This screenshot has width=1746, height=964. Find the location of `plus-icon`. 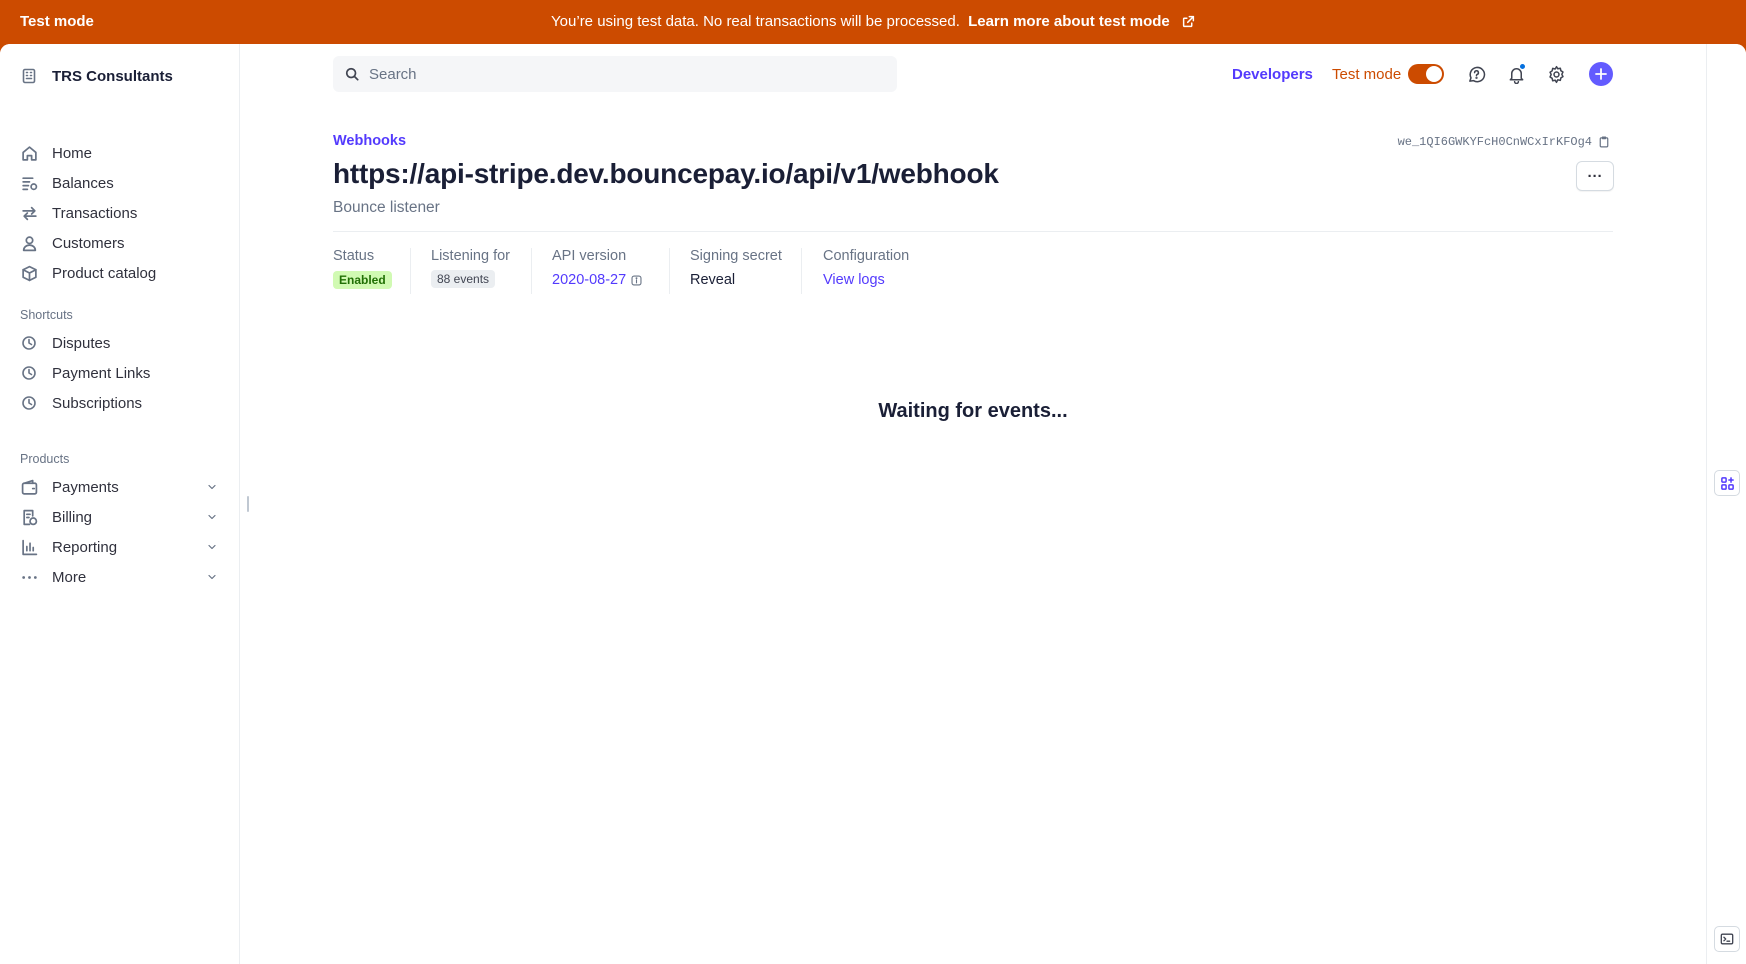

plus-icon is located at coordinates (1601, 74).